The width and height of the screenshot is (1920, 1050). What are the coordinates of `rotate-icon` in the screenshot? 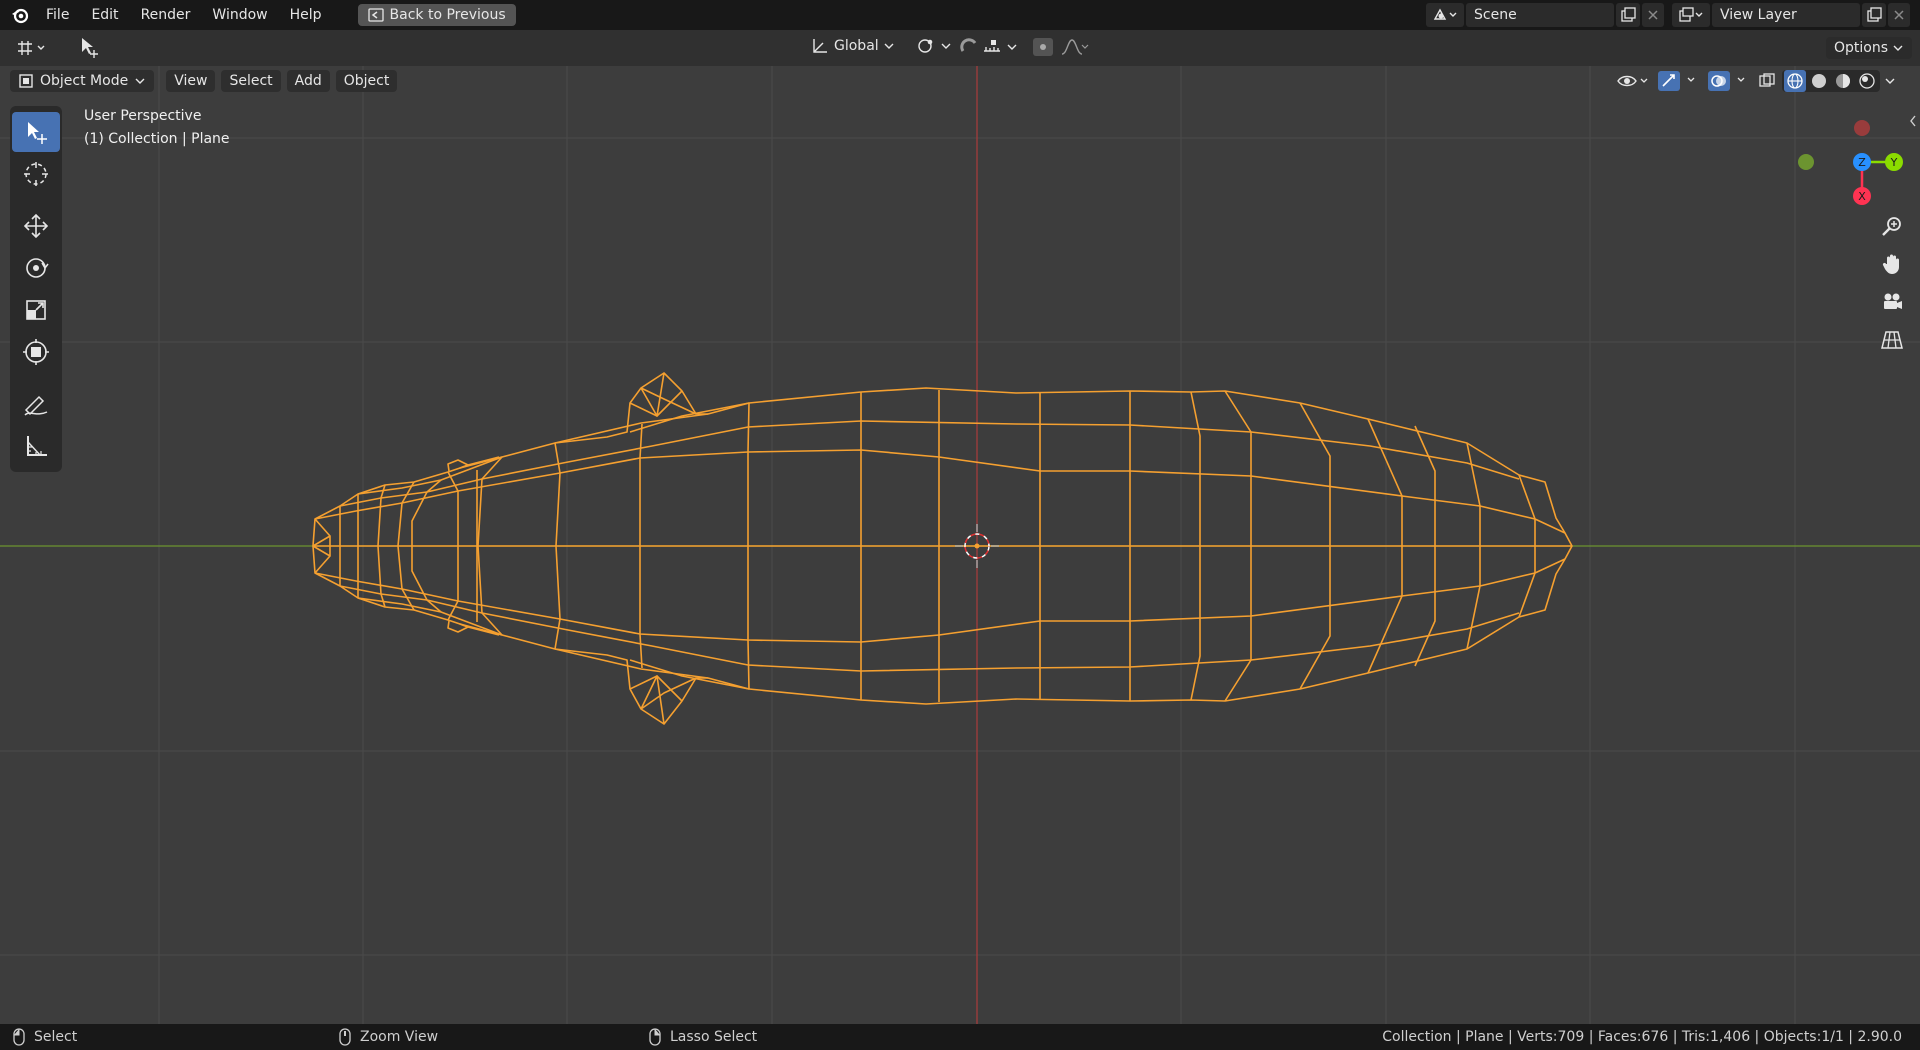 It's located at (37, 268).